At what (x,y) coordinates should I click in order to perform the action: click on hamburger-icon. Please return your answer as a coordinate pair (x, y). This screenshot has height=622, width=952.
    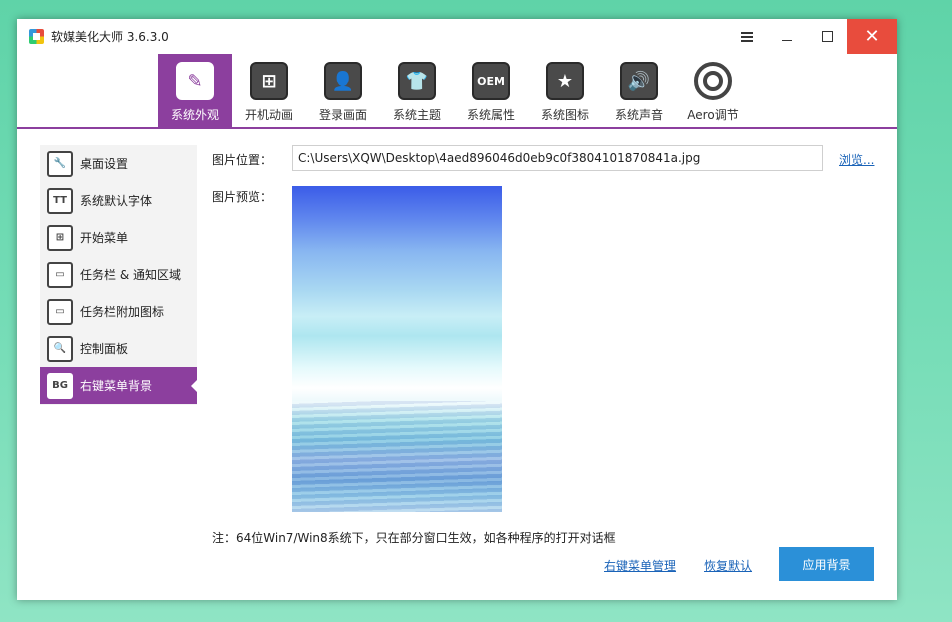
    Looking at the image, I should click on (747, 36).